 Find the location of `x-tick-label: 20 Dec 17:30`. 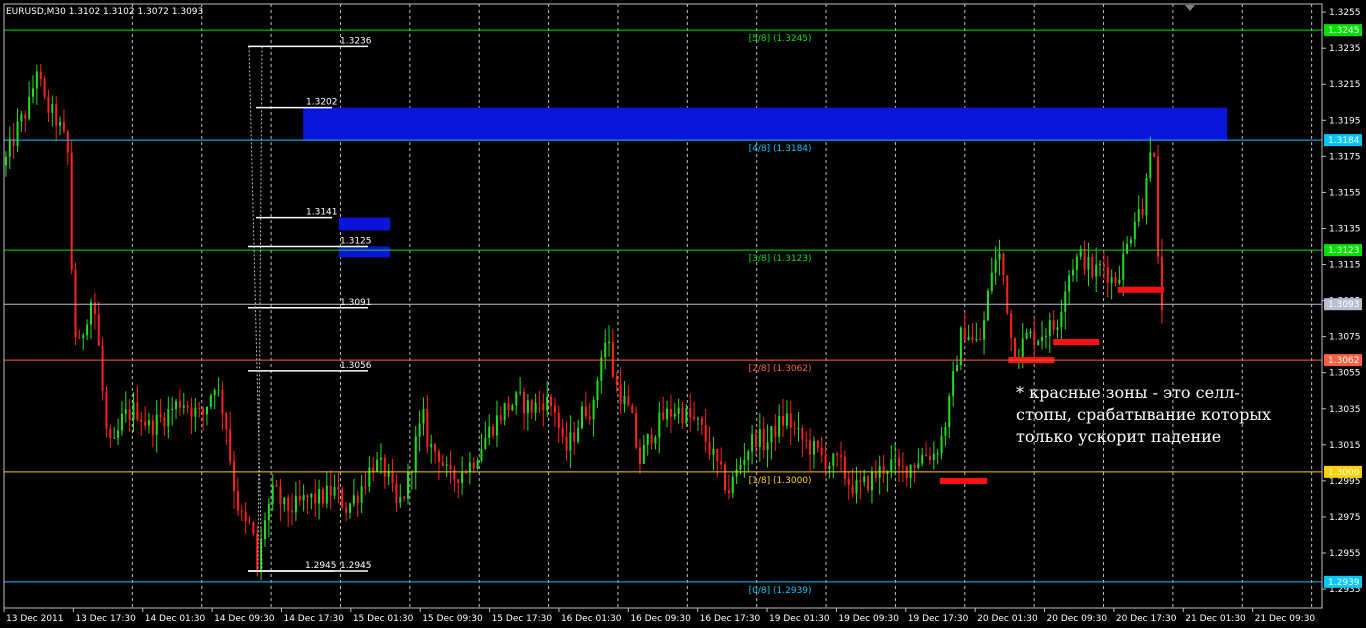

x-tick-label: 20 Dec 17:30 is located at coordinates (1146, 619).